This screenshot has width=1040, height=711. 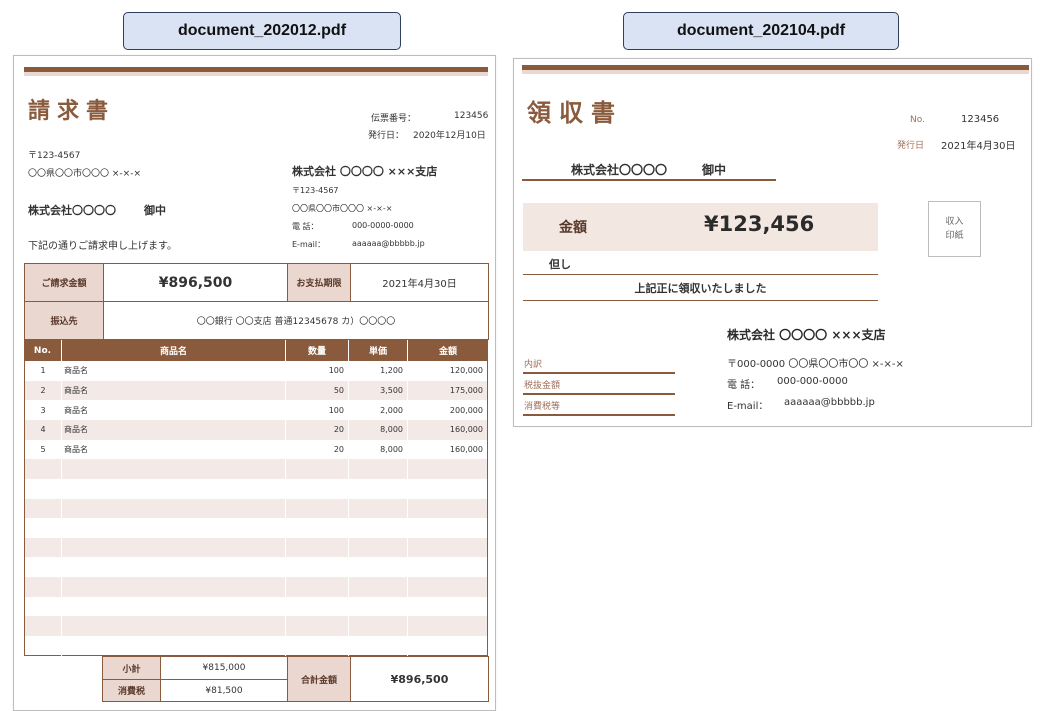 I want to click on receipt-no: 123456, so click(x=980, y=119).